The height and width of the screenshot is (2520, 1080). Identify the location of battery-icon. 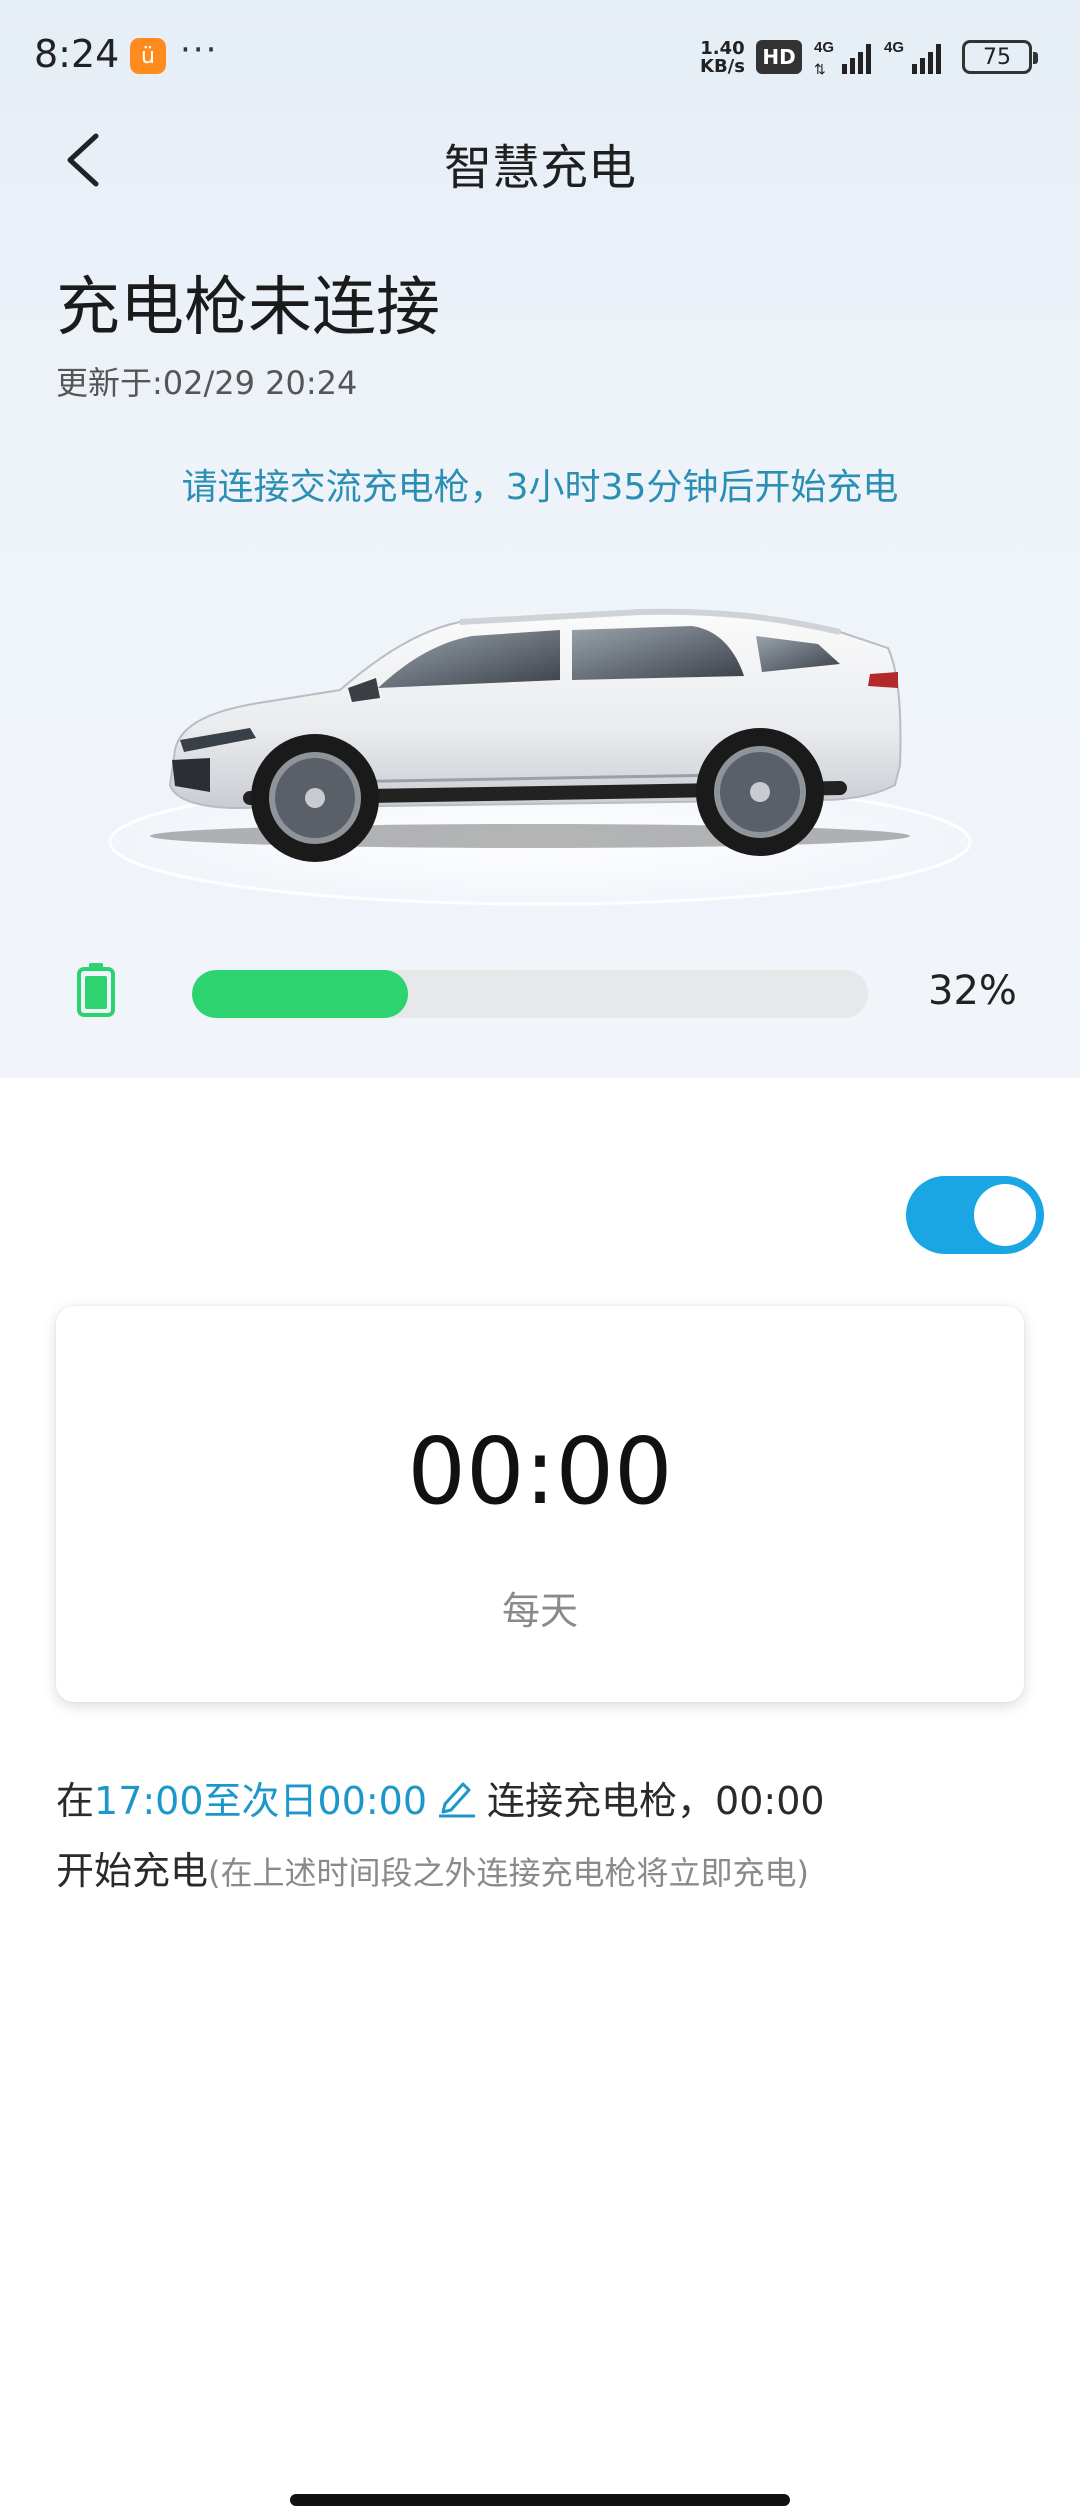
(96, 990).